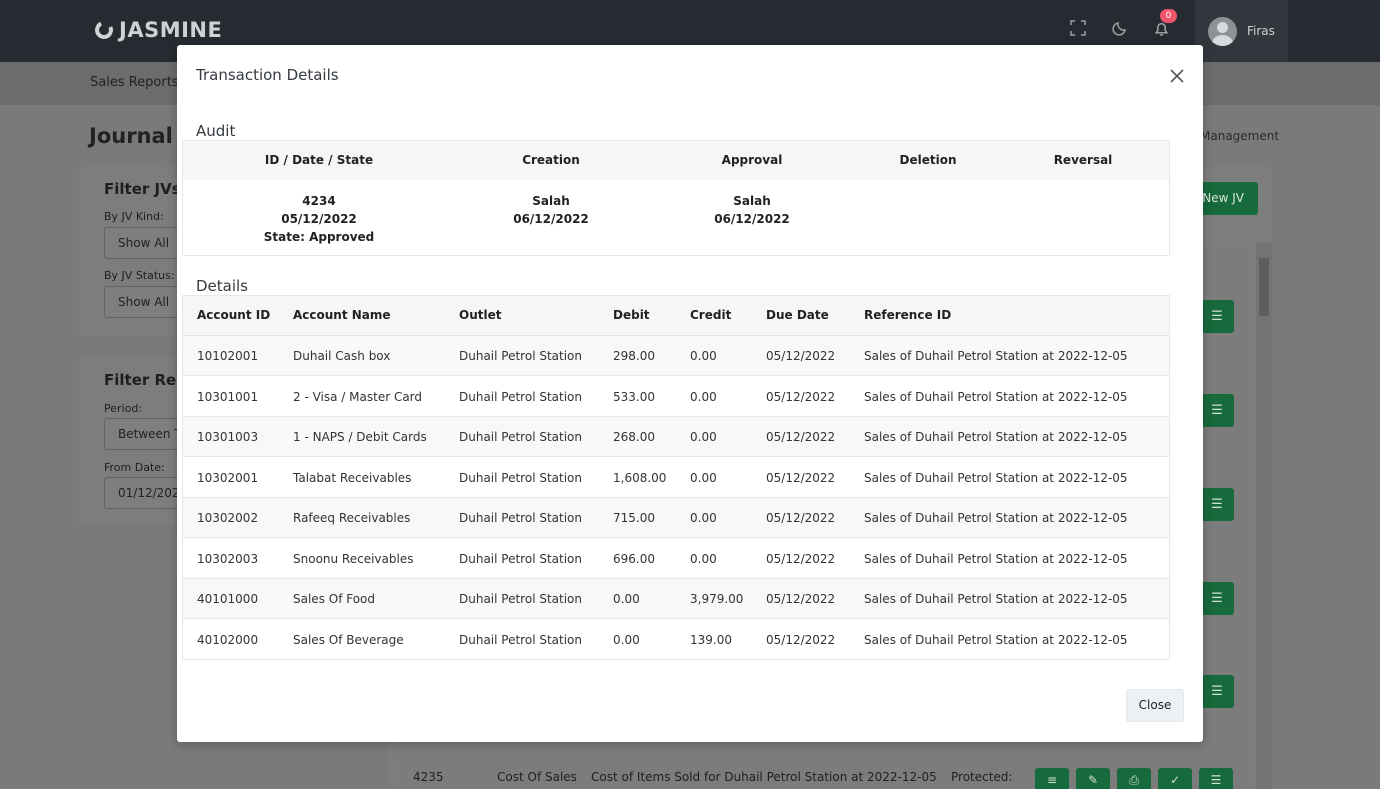  I want to click on audit-id-cell: 4234 05/12/2022 State: Approved, so click(319, 219).